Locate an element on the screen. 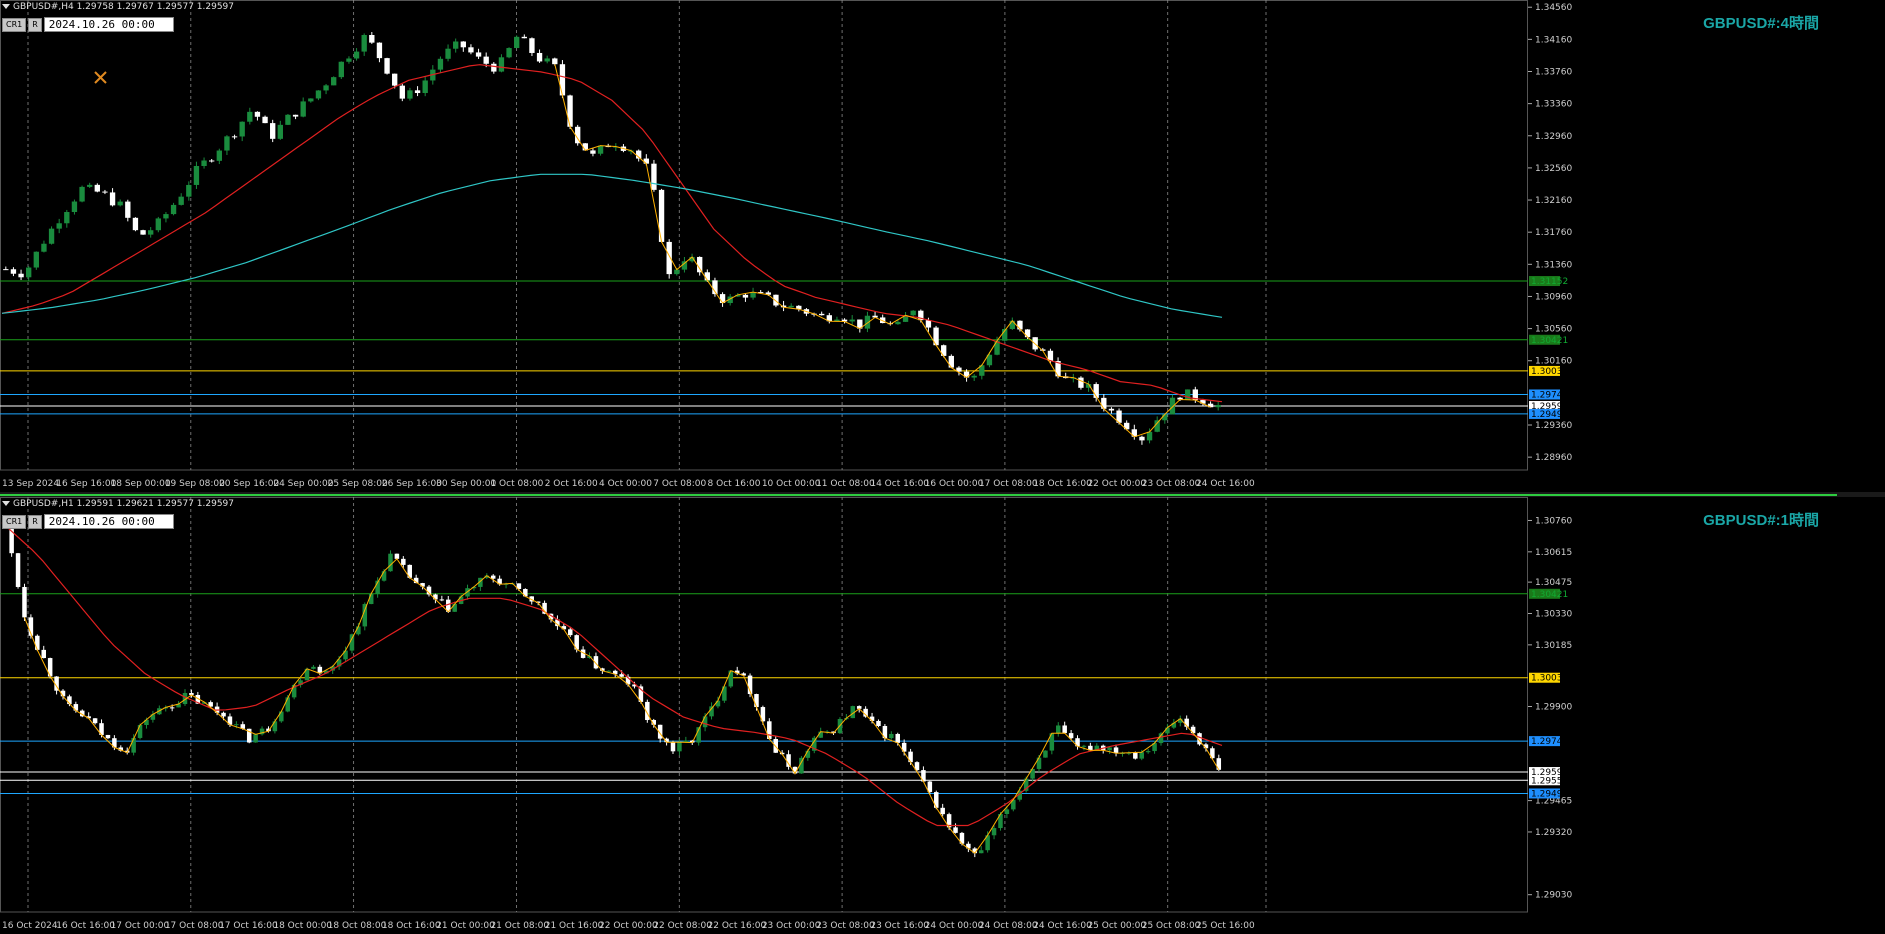 The width and height of the screenshot is (1885, 934). y-tick-label: 1.33760 is located at coordinates (1553, 72).